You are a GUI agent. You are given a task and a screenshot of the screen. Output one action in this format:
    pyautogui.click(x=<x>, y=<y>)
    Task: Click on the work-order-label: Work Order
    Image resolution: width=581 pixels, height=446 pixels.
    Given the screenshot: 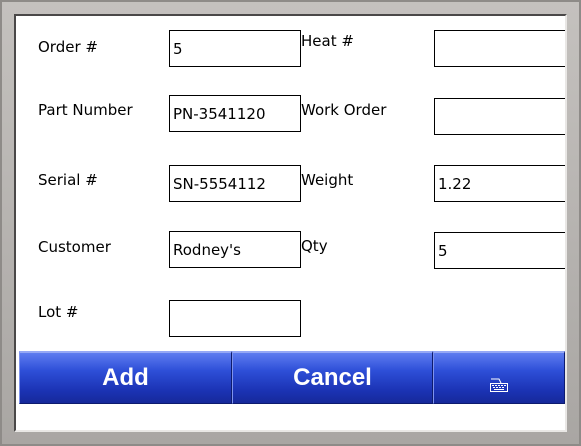 What is the action you would take?
    pyautogui.click(x=344, y=110)
    